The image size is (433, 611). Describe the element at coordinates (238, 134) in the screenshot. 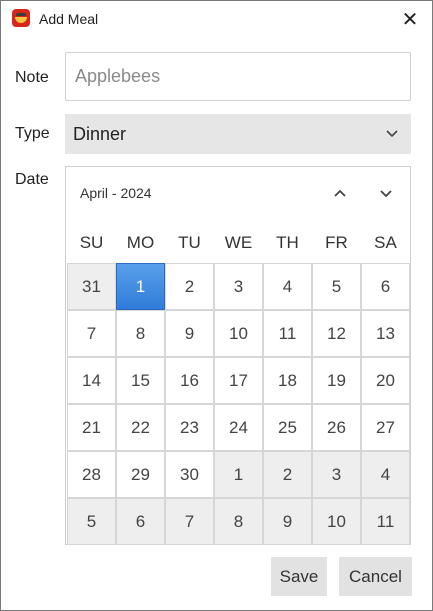

I see `type-dropdown: Dinner` at that location.